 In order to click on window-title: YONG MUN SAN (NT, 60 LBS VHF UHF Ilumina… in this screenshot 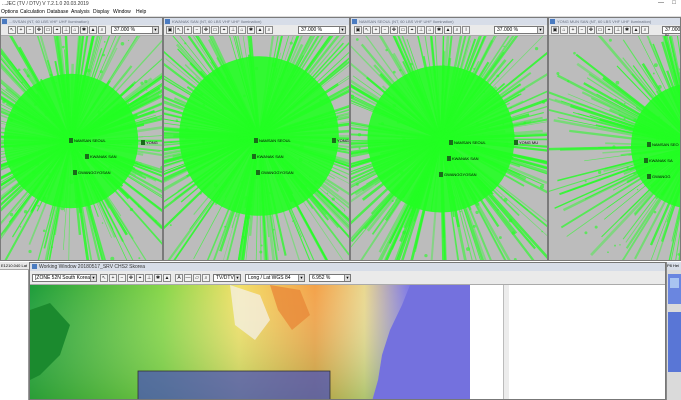, I will do `click(614, 21)`.